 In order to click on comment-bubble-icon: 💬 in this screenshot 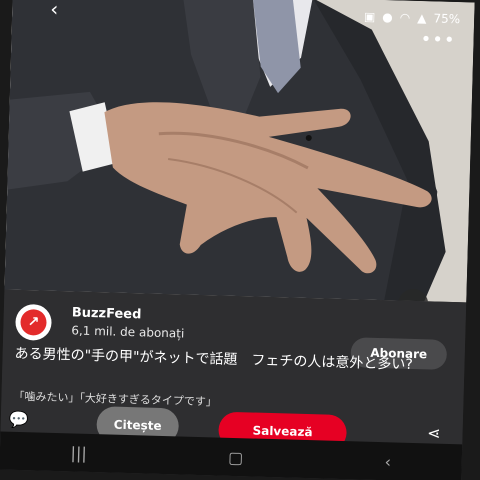, I will do `click(18, 419)`.